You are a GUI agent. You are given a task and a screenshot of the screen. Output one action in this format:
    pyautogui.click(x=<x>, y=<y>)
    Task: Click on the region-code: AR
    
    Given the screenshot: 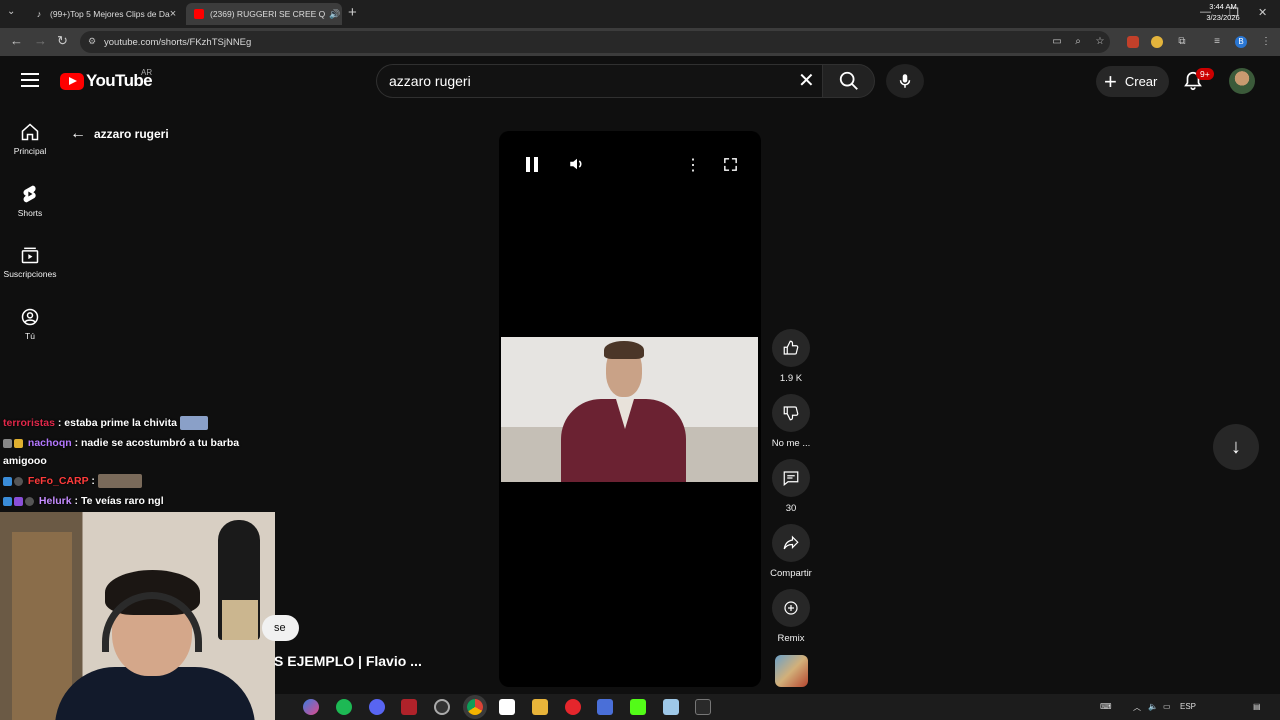 What is the action you would take?
    pyautogui.click(x=147, y=72)
    